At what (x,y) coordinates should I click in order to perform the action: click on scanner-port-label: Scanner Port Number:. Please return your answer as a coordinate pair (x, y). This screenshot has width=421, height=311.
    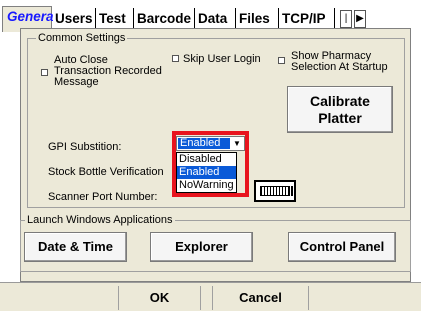
    Looking at the image, I should click on (103, 197).